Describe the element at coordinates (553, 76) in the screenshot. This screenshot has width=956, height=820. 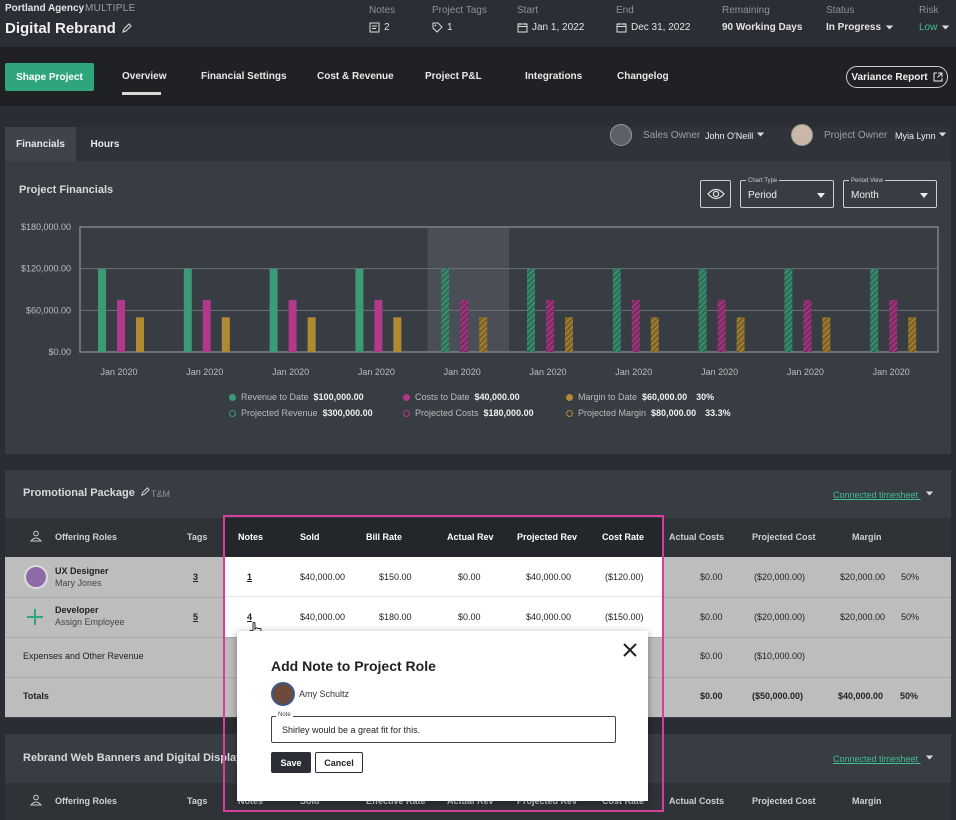
I see `tab-integrations: Integrations` at that location.